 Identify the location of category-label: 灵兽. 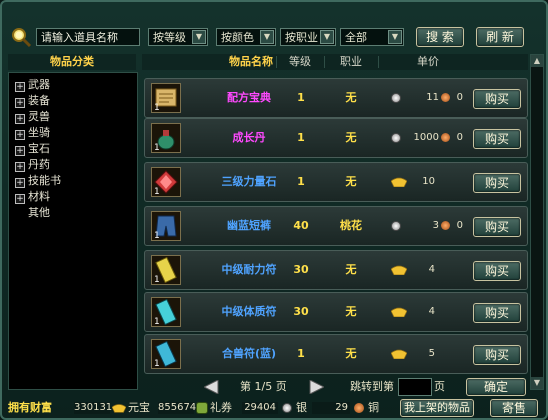
(39, 116).